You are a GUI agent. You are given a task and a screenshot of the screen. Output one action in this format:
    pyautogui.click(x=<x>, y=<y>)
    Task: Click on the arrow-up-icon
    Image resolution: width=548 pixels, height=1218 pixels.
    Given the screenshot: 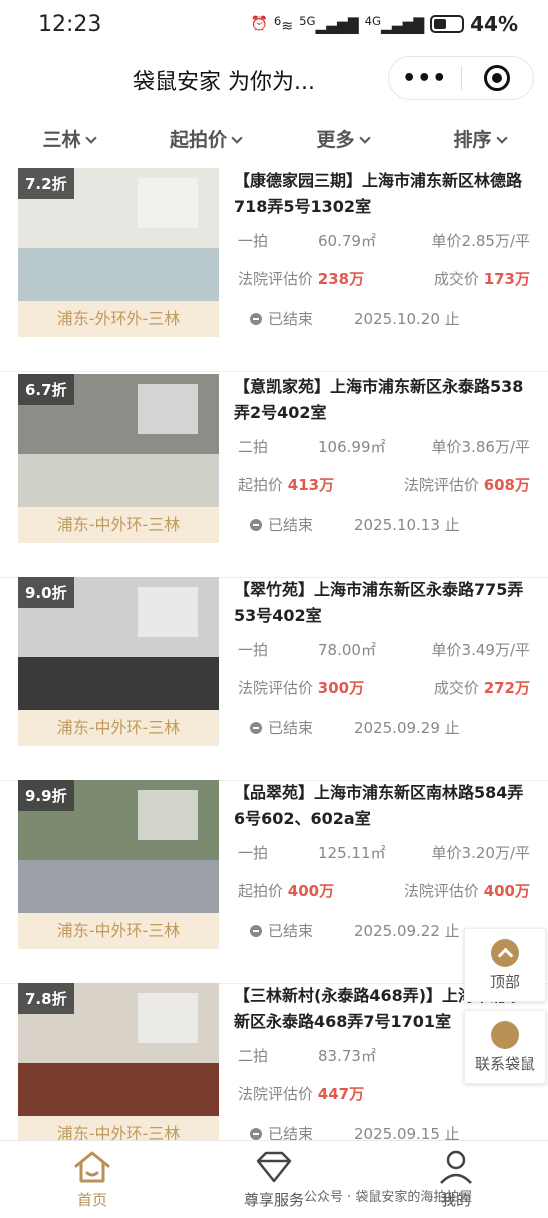 What is the action you would take?
    pyautogui.click(x=505, y=953)
    